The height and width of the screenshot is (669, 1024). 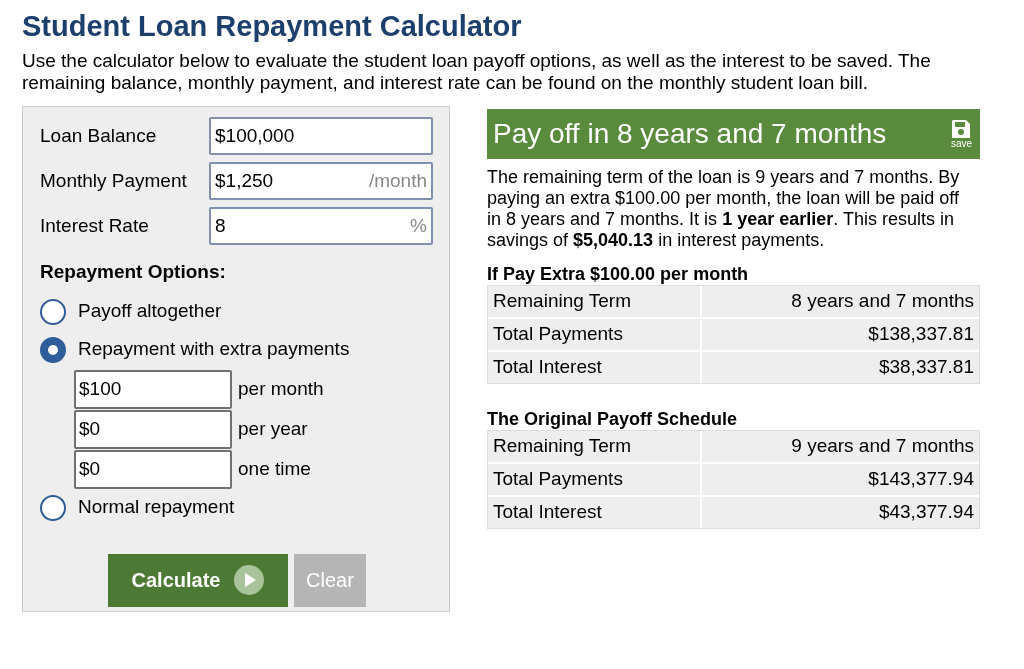 I want to click on table-title: The Original Payoff Schedule, so click(x=613, y=419).